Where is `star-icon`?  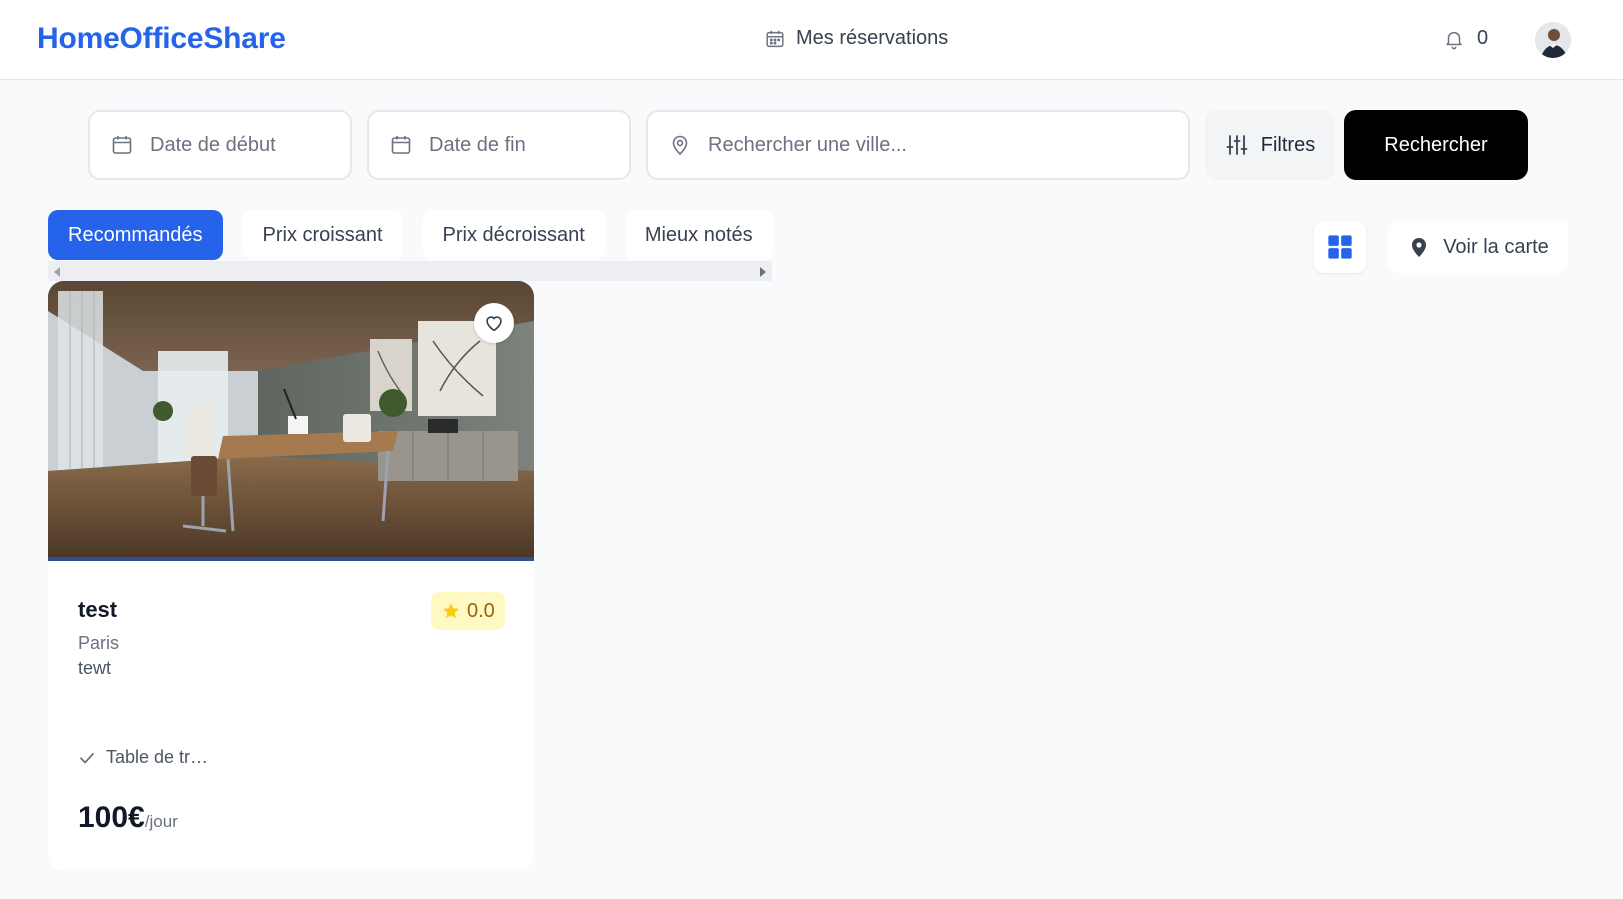
star-icon is located at coordinates (451, 611).